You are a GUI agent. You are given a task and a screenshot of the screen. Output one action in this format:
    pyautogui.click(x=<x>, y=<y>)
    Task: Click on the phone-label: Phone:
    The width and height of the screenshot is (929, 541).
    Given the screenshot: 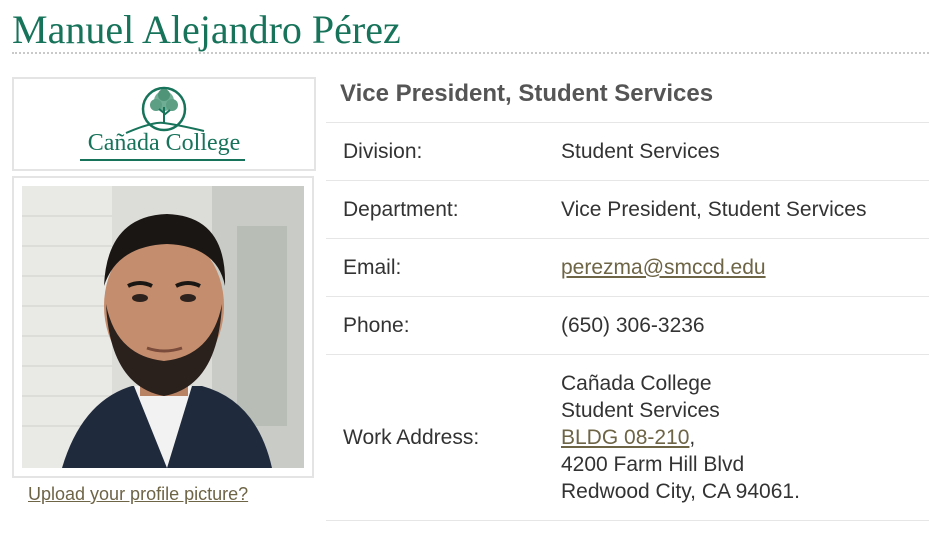 What is the action you would take?
    pyautogui.click(x=376, y=325)
    